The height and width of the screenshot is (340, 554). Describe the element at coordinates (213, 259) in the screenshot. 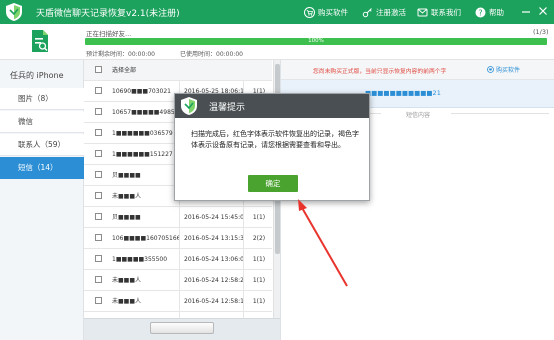

I see `row-timestamp: 2016-05-24 13:06:05` at that location.